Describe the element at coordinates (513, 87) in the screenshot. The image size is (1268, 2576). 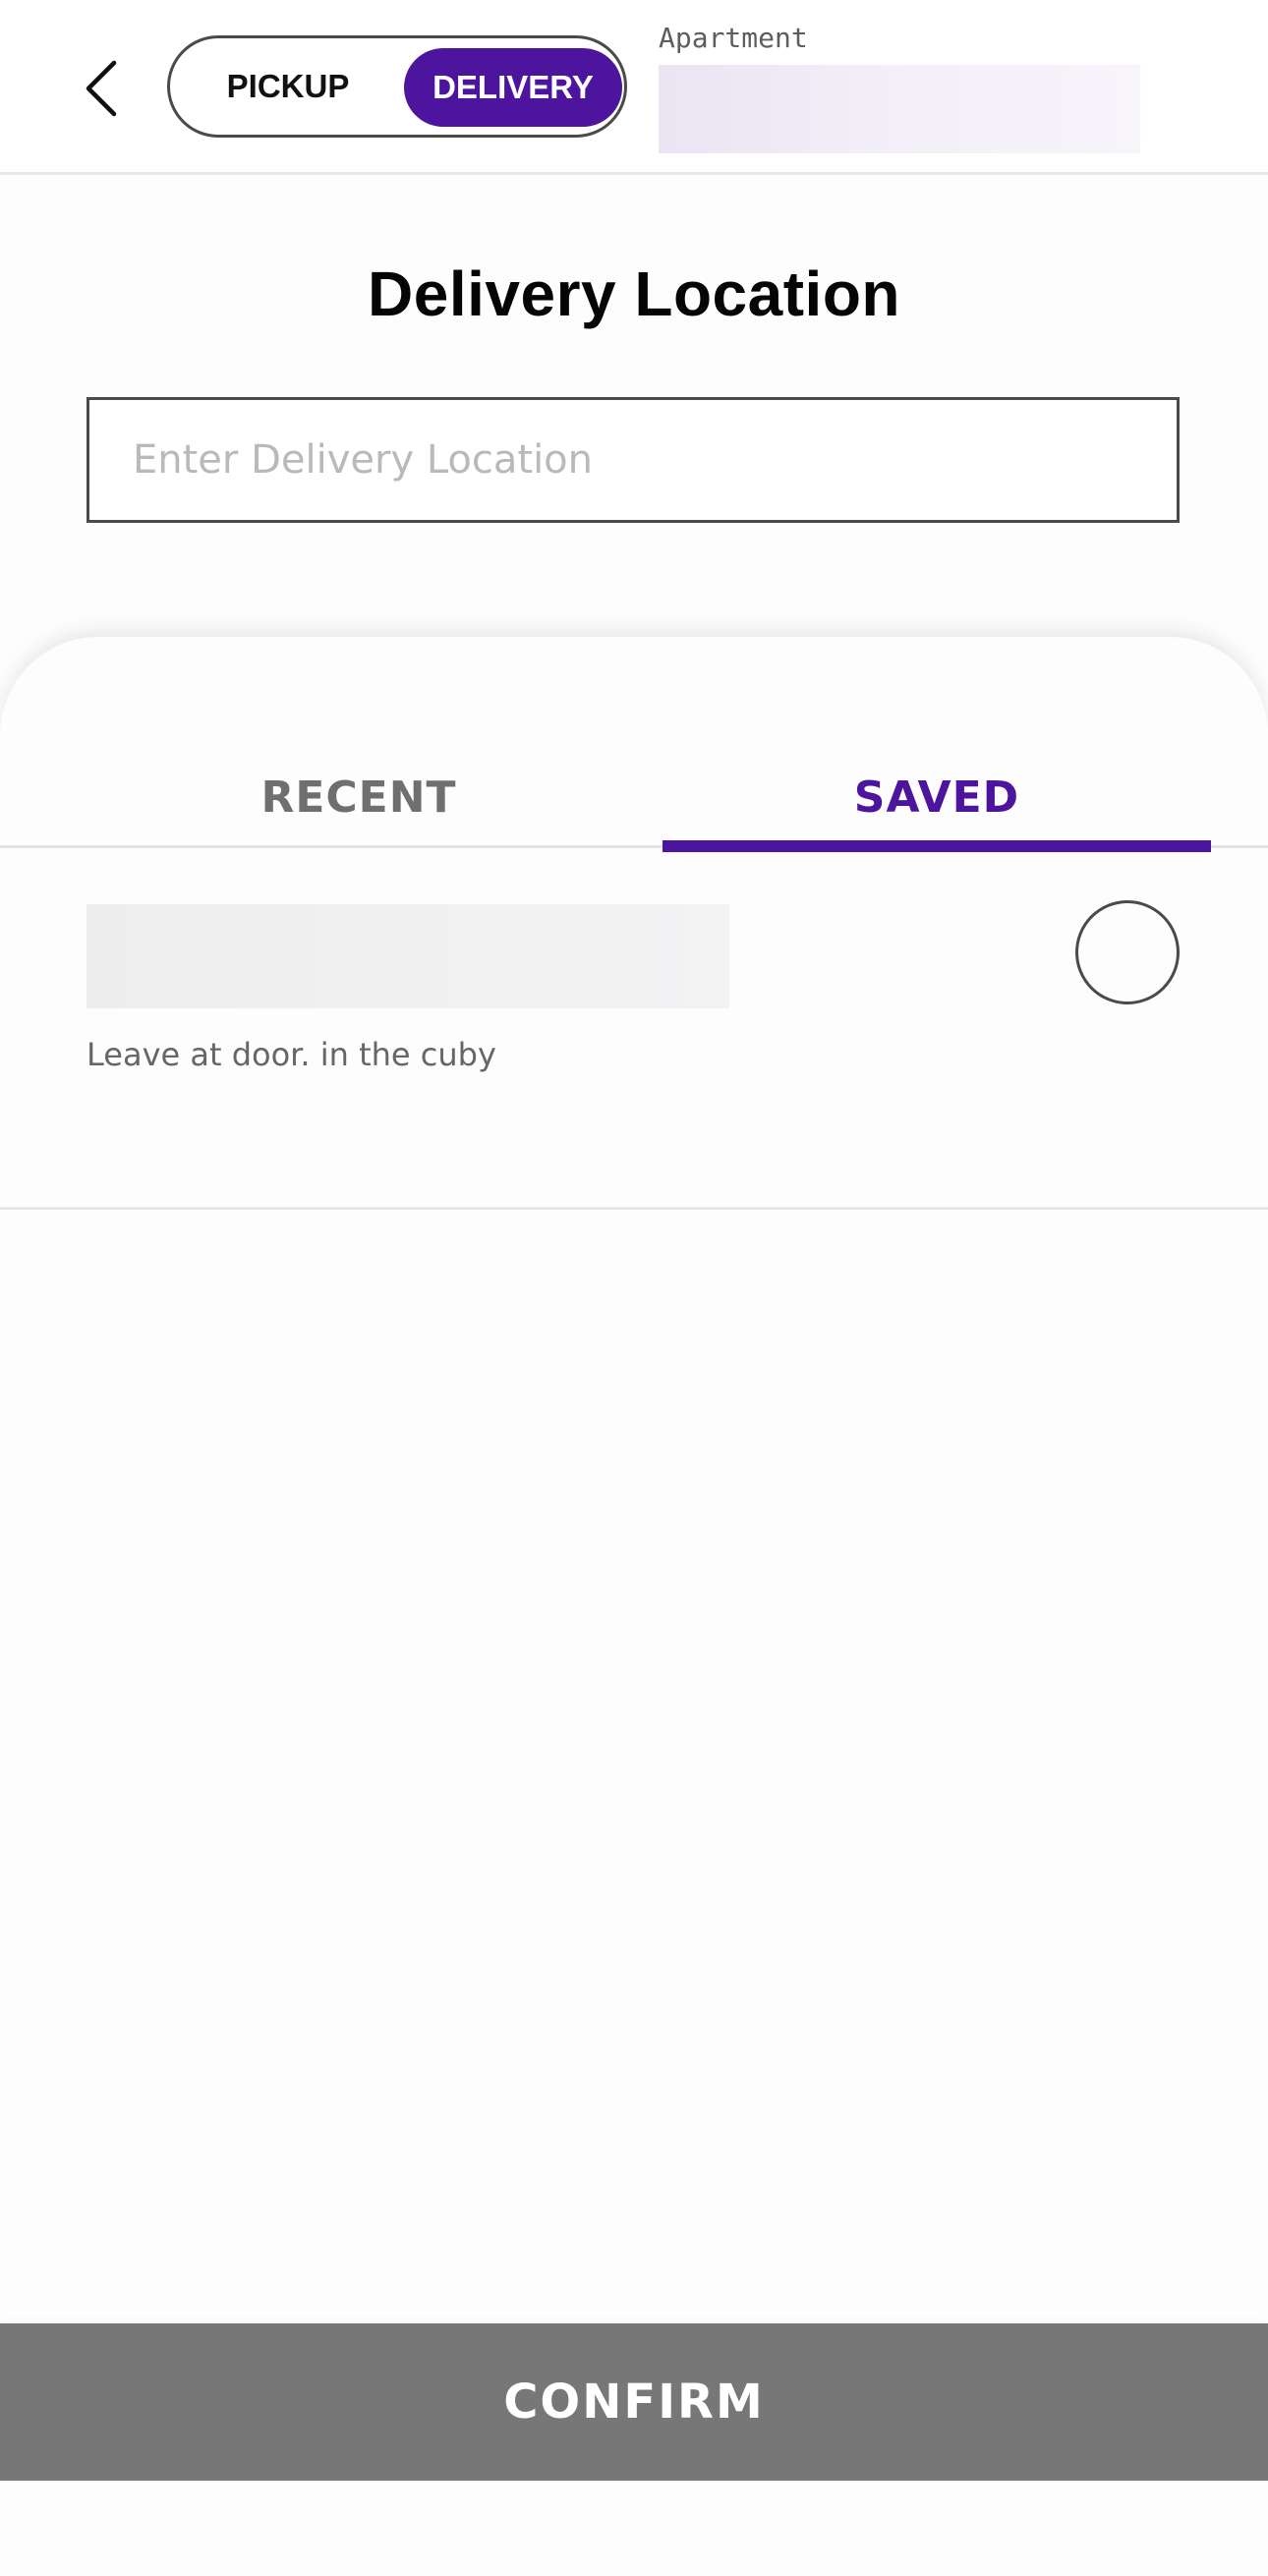
I see `delivery-toggle-option: DELIVERY` at that location.